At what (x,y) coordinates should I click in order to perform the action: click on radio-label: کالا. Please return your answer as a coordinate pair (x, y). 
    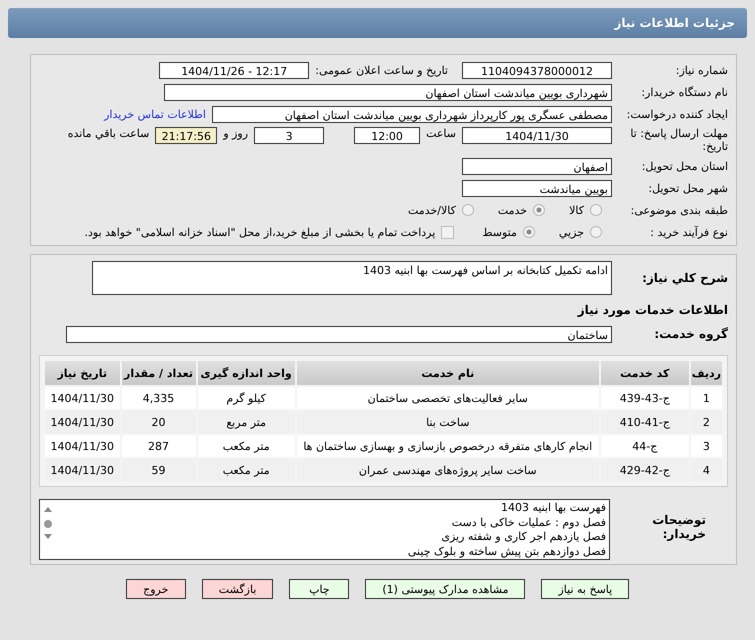
    Looking at the image, I should click on (576, 210).